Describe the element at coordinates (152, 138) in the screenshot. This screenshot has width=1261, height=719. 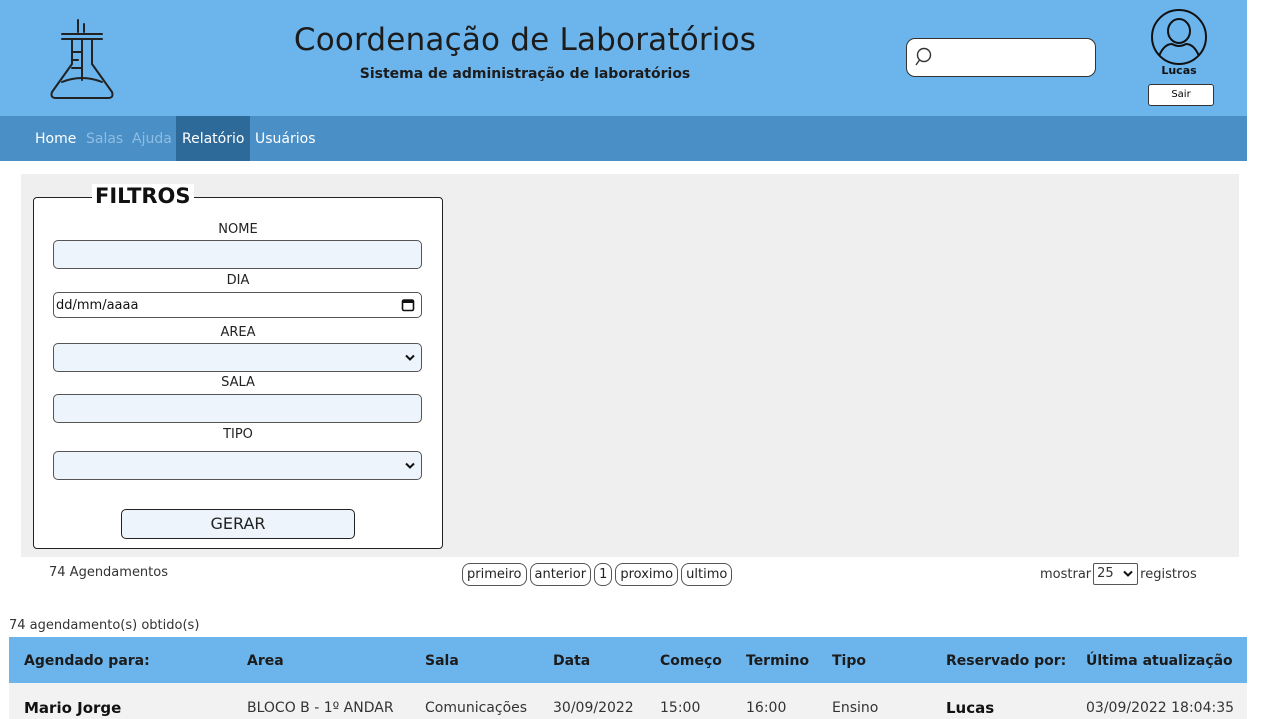
I see `nav-item-ajuda: Ajuda` at that location.